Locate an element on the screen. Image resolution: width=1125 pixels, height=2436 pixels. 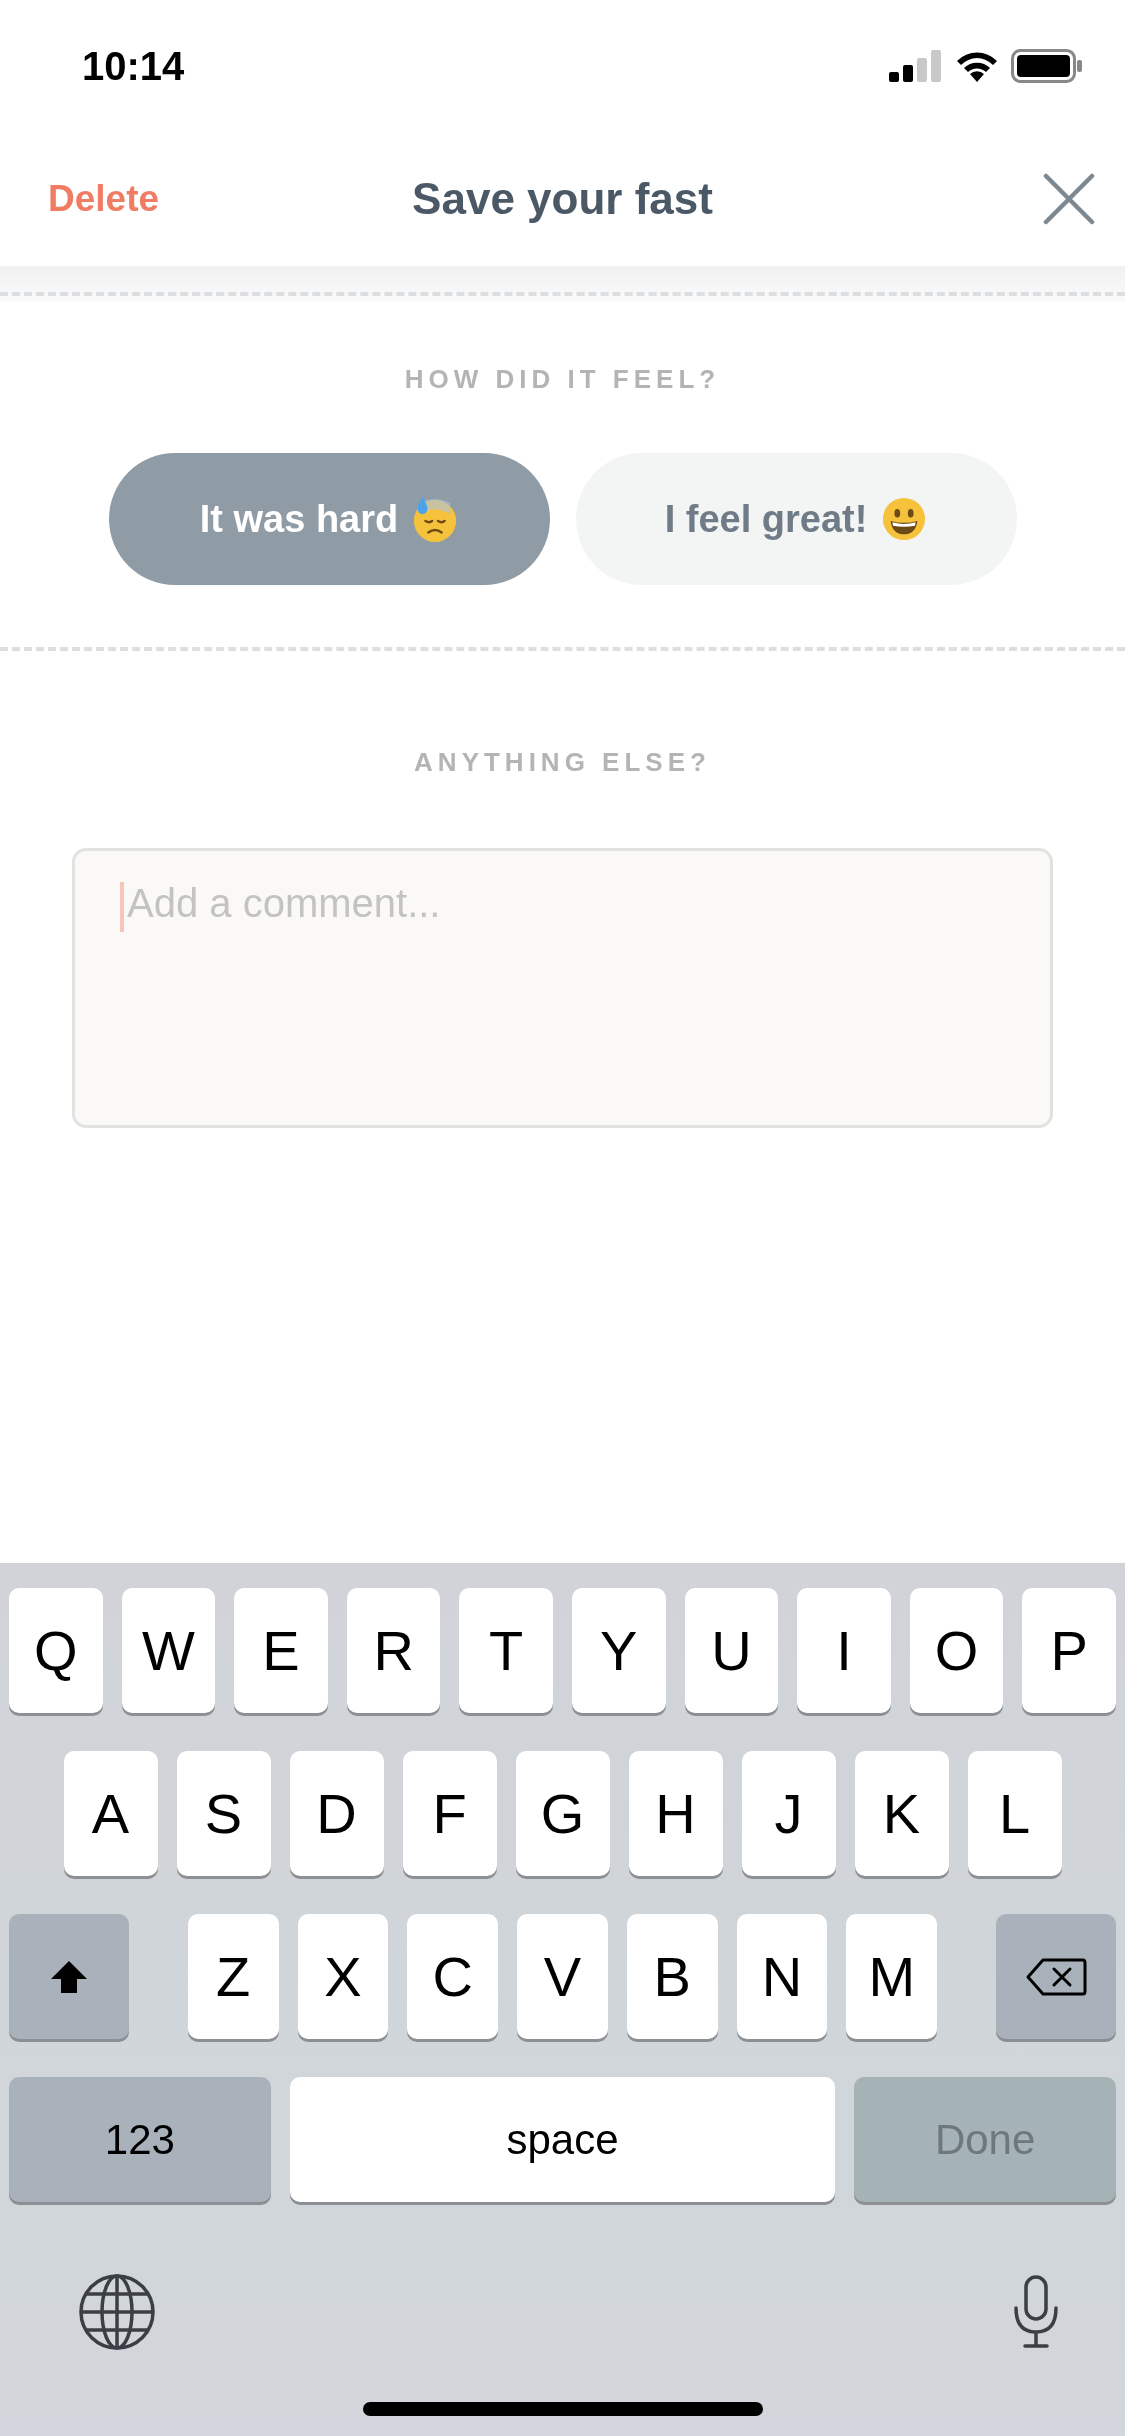
backspace-icon is located at coordinates (1056, 1976).